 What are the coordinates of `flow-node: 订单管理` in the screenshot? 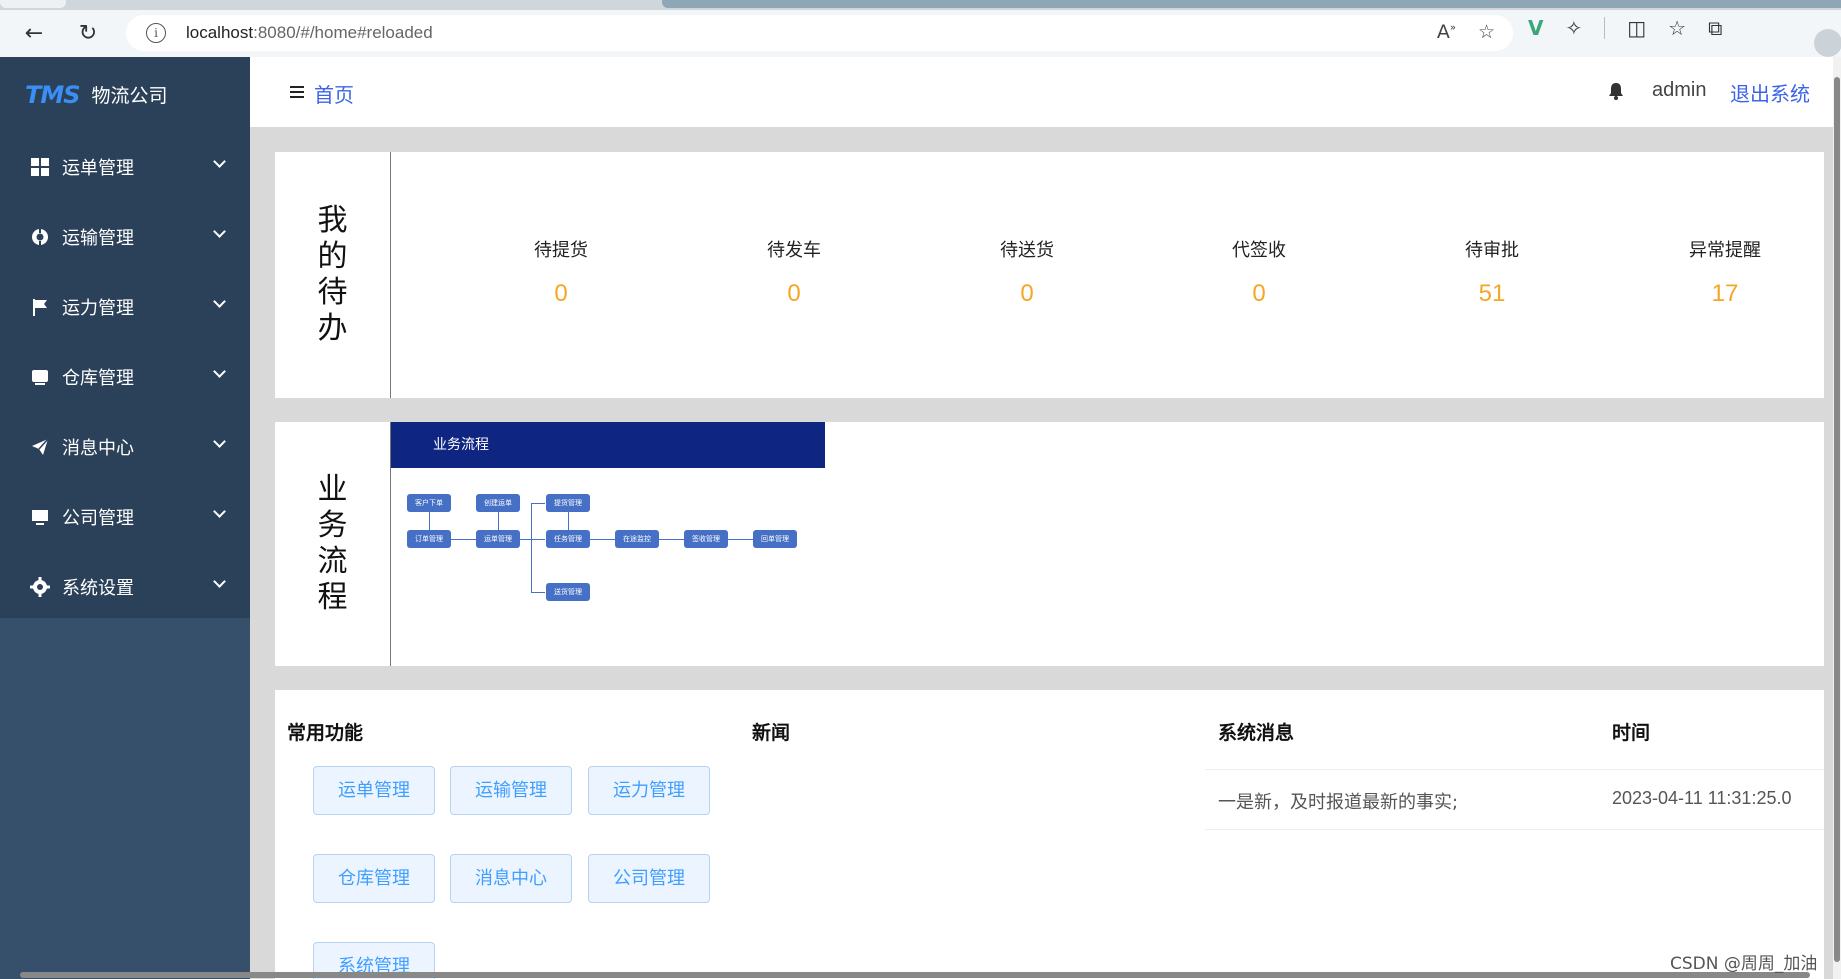 It's located at (429, 539).